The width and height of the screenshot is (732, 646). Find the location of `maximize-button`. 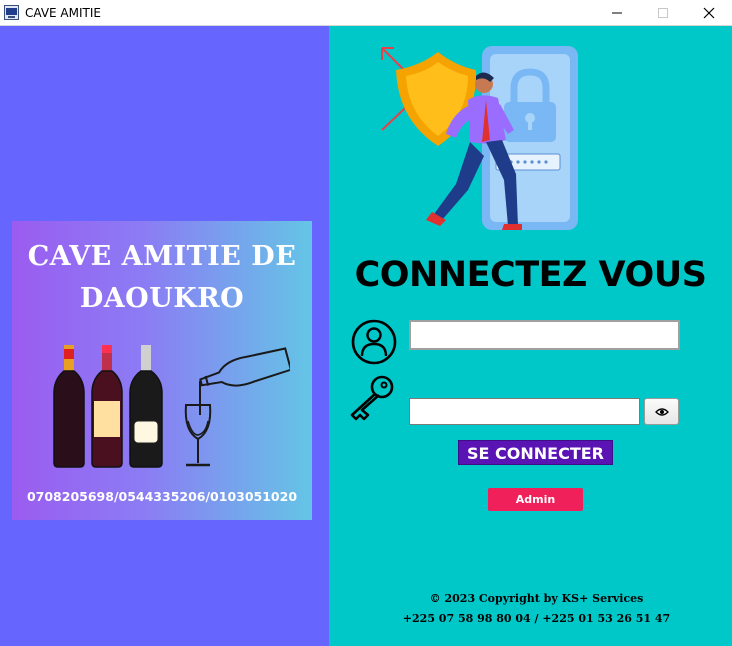

maximize-button is located at coordinates (663, 13).